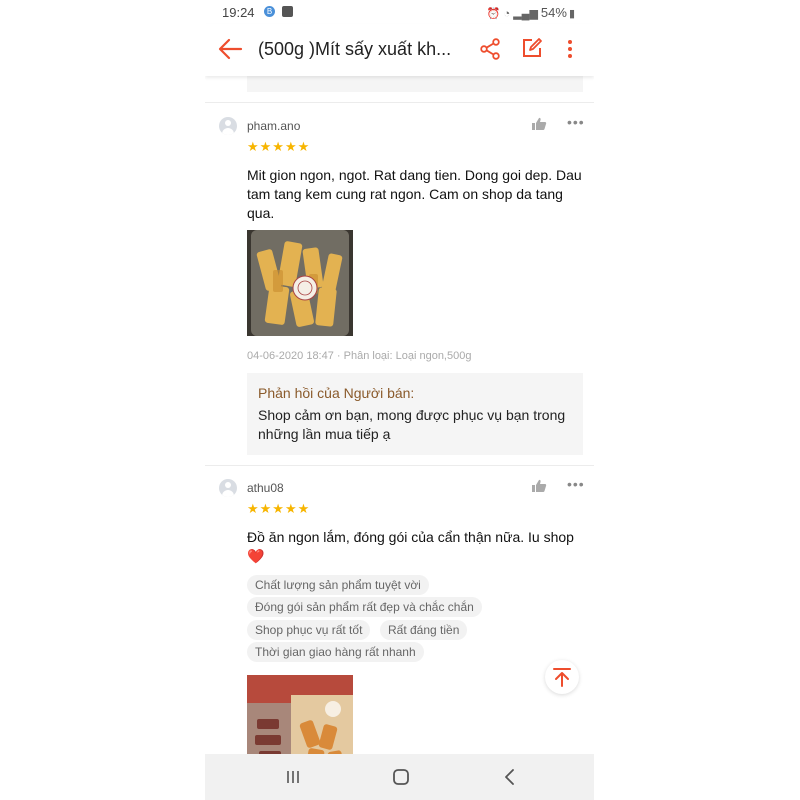 This screenshot has height=800, width=800. Describe the element at coordinates (532, 48) in the screenshot. I see `edit-icon` at that location.